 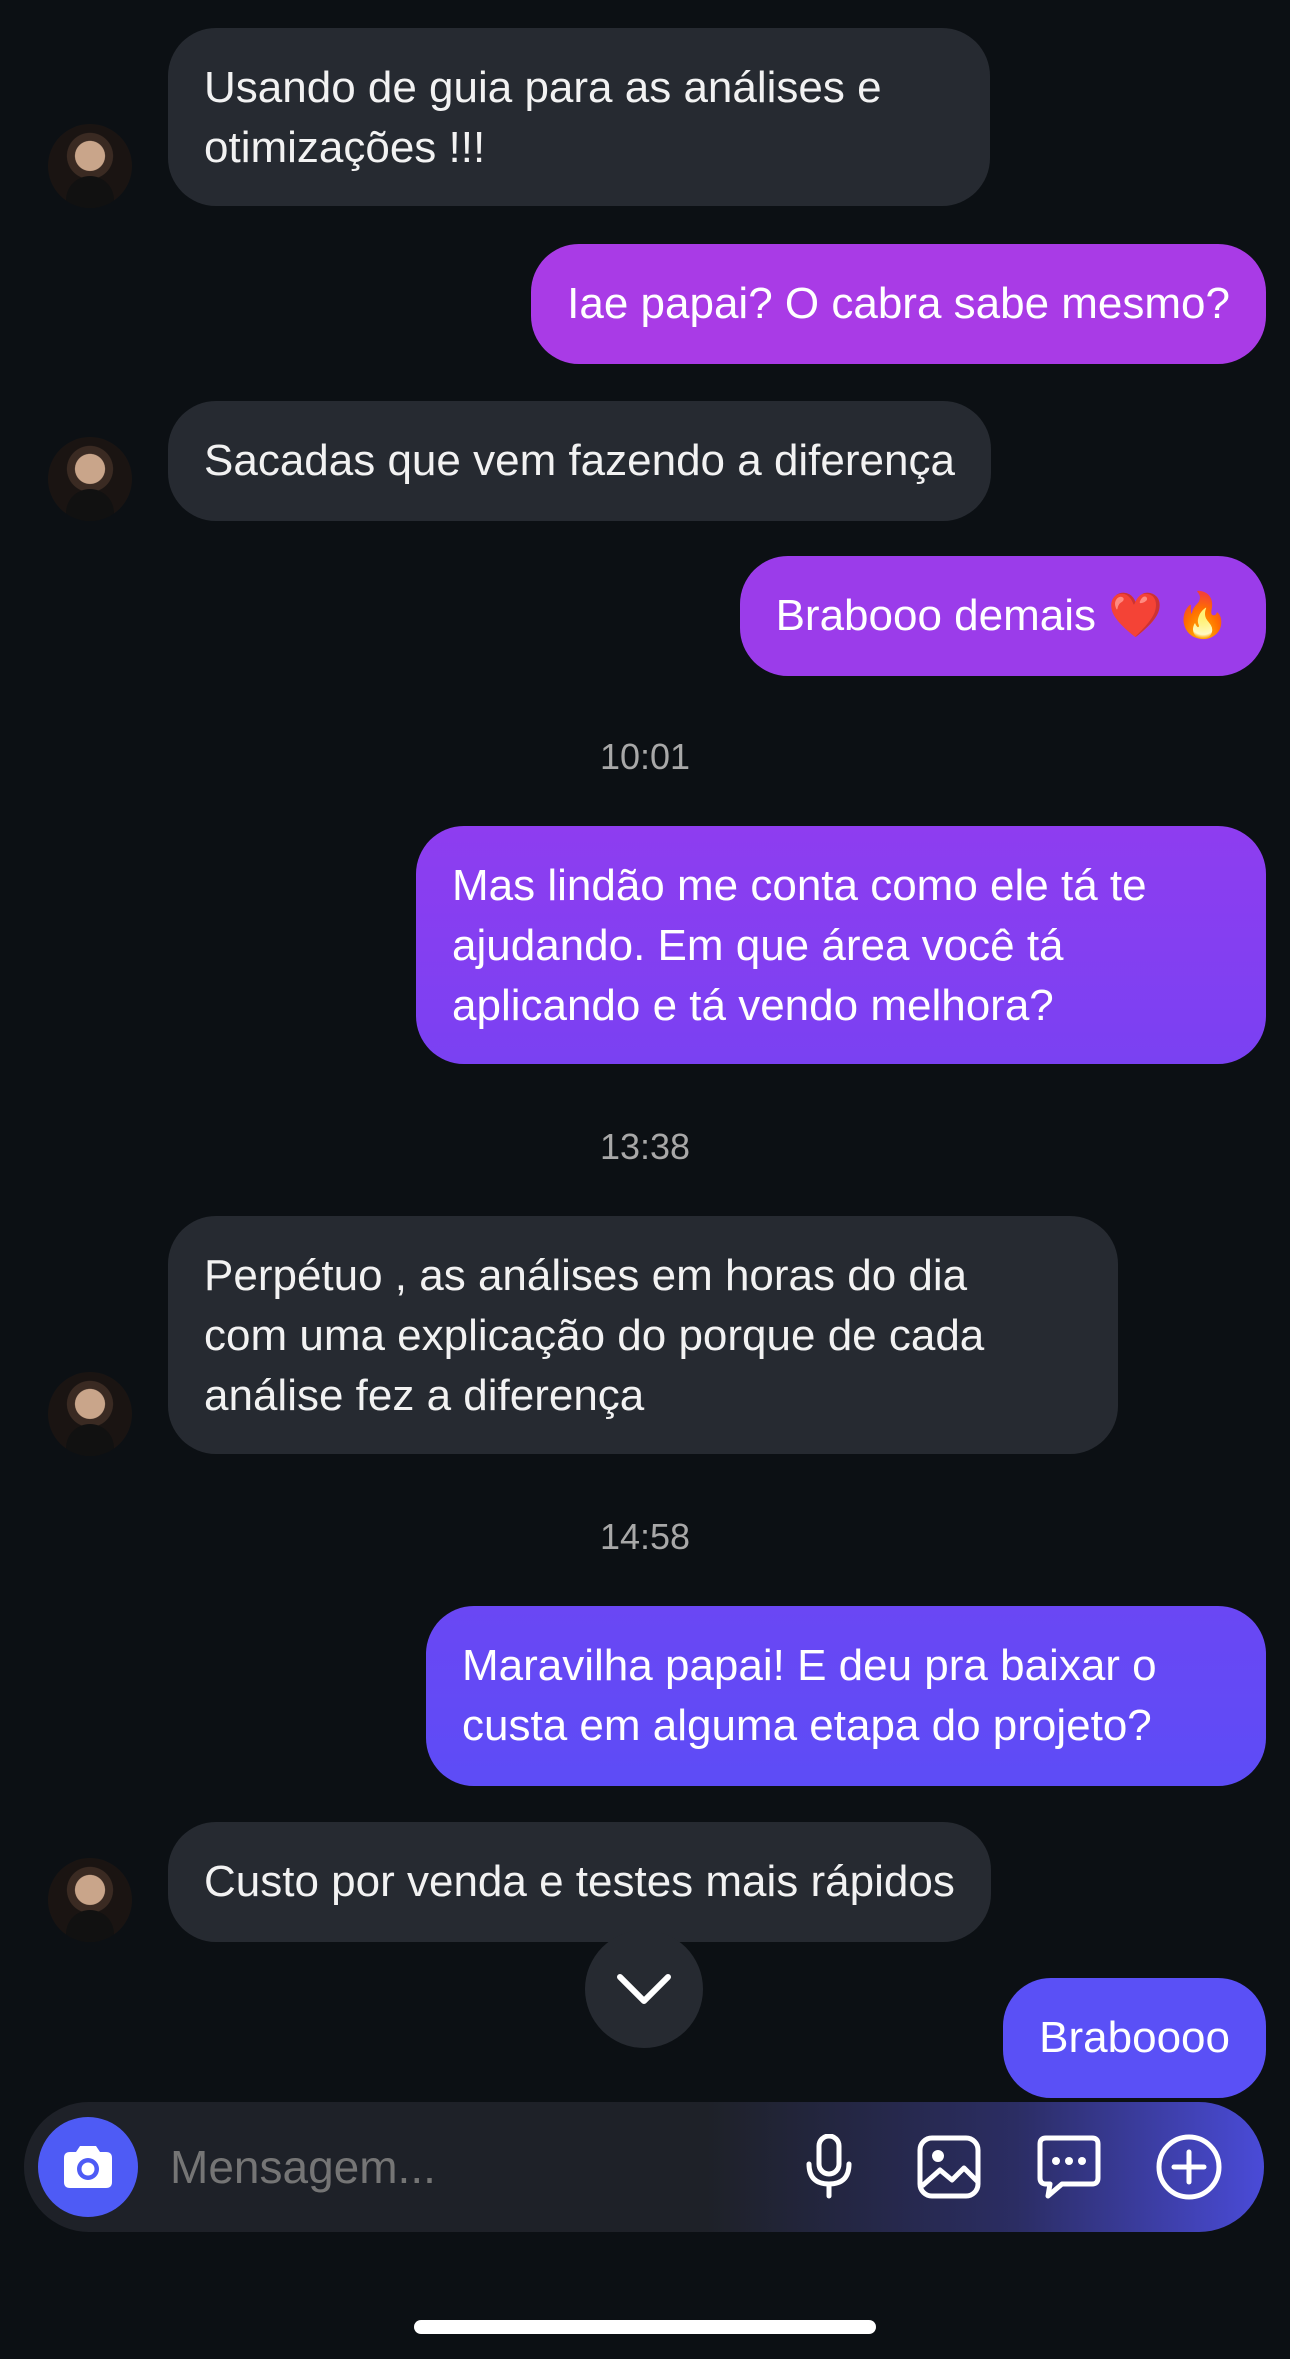 I want to click on scroll-to-bottom-button, so click(x=644, y=1989).